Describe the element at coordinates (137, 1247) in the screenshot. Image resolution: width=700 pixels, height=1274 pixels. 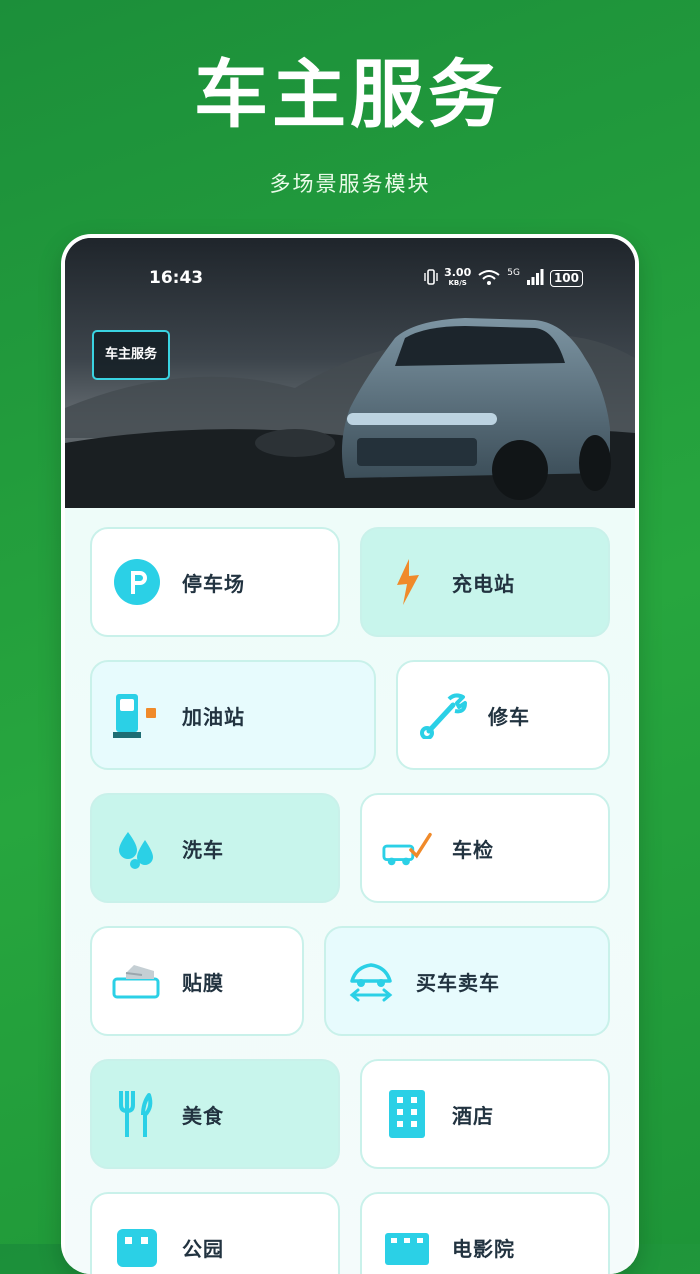
I see `park-icon` at that location.